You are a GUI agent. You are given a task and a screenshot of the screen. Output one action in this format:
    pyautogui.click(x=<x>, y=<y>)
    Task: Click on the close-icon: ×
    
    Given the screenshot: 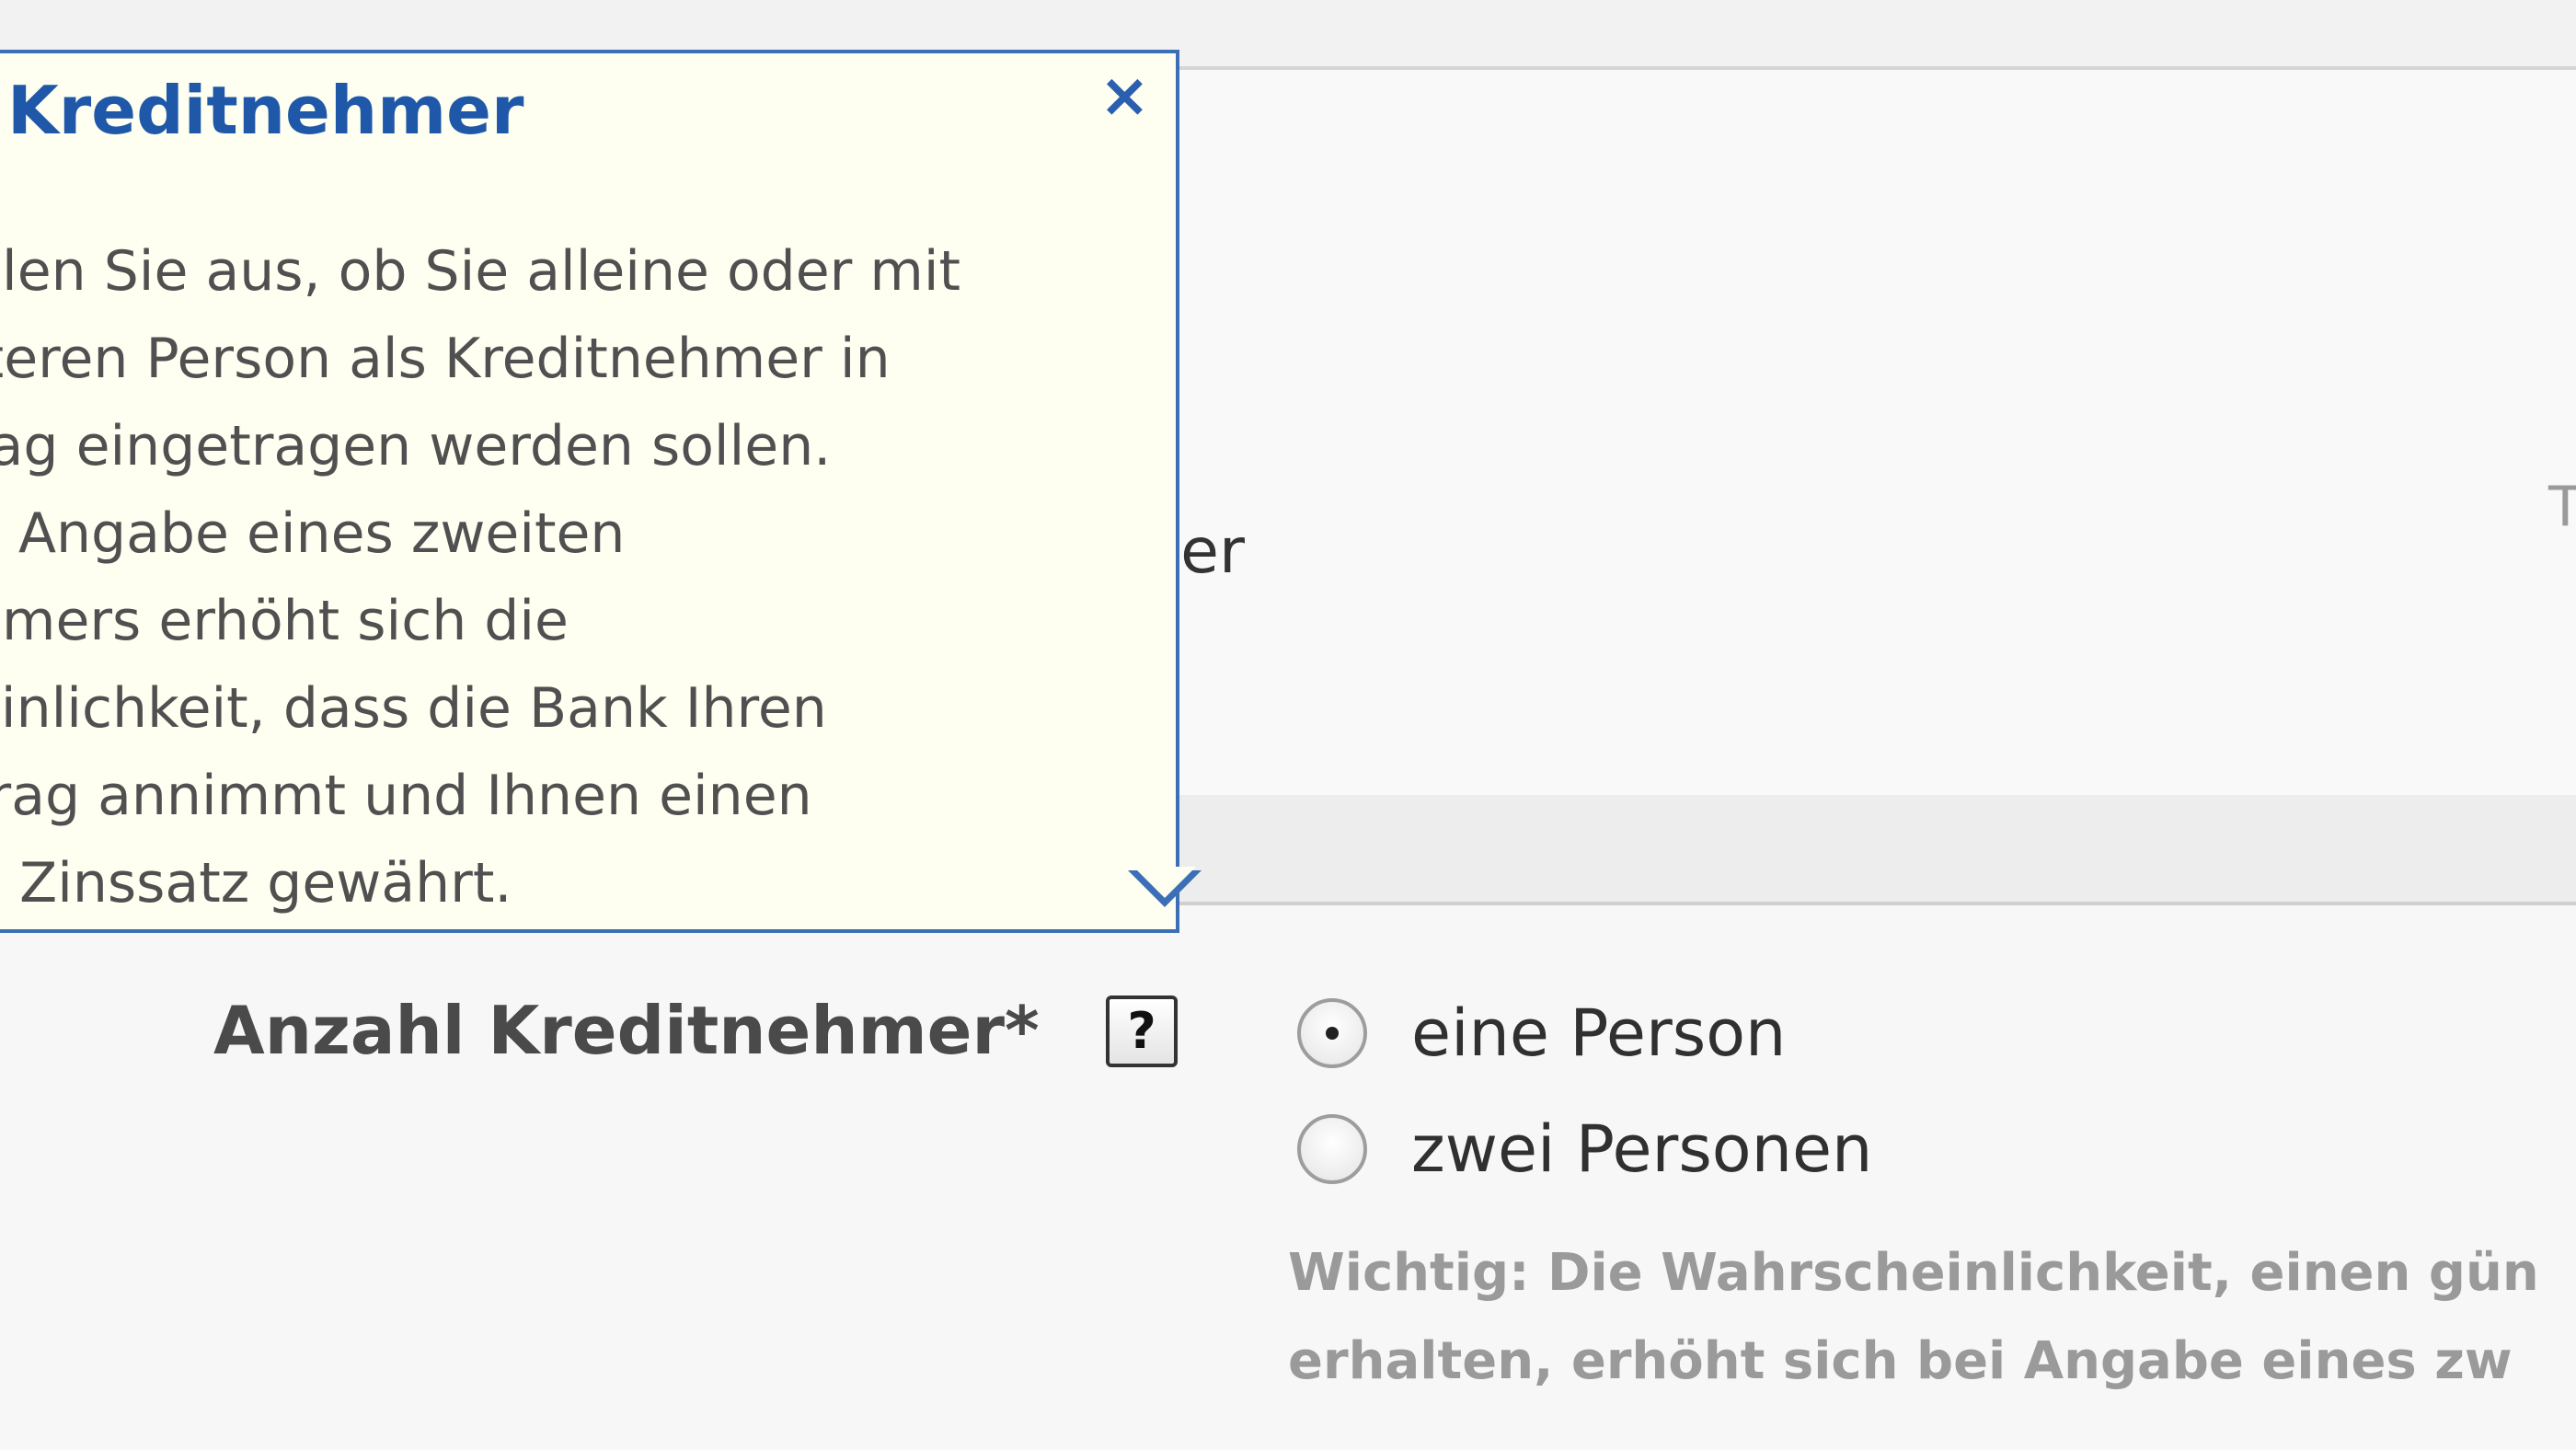 What is the action you would take?
    pyautogui.click(x=1124, y=96)
    